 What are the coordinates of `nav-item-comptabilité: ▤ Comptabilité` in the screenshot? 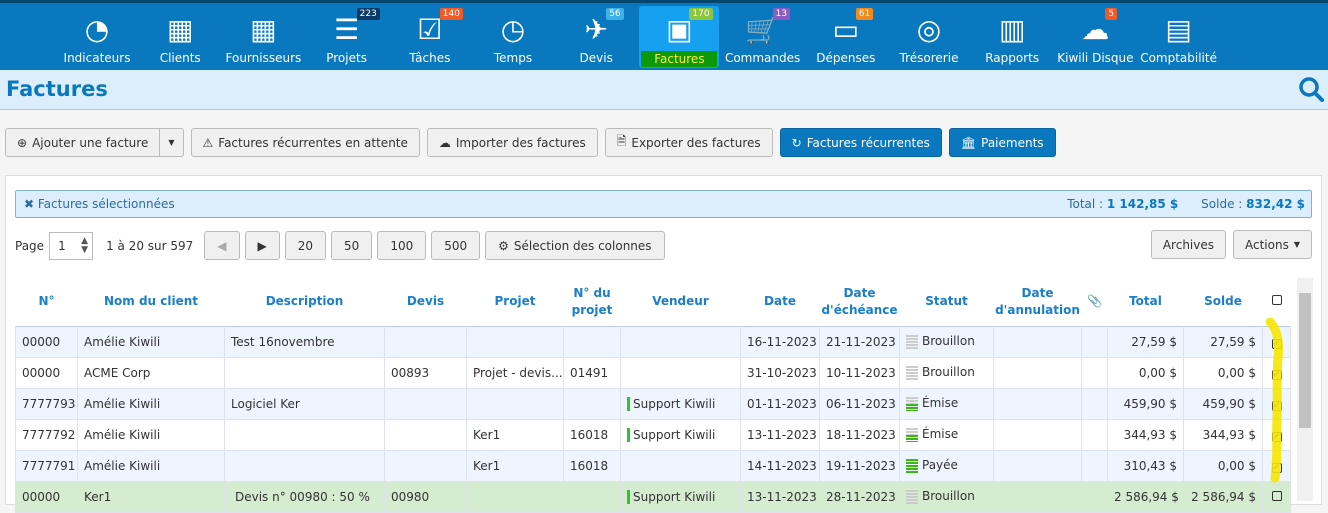 It's located at (1179, 37).